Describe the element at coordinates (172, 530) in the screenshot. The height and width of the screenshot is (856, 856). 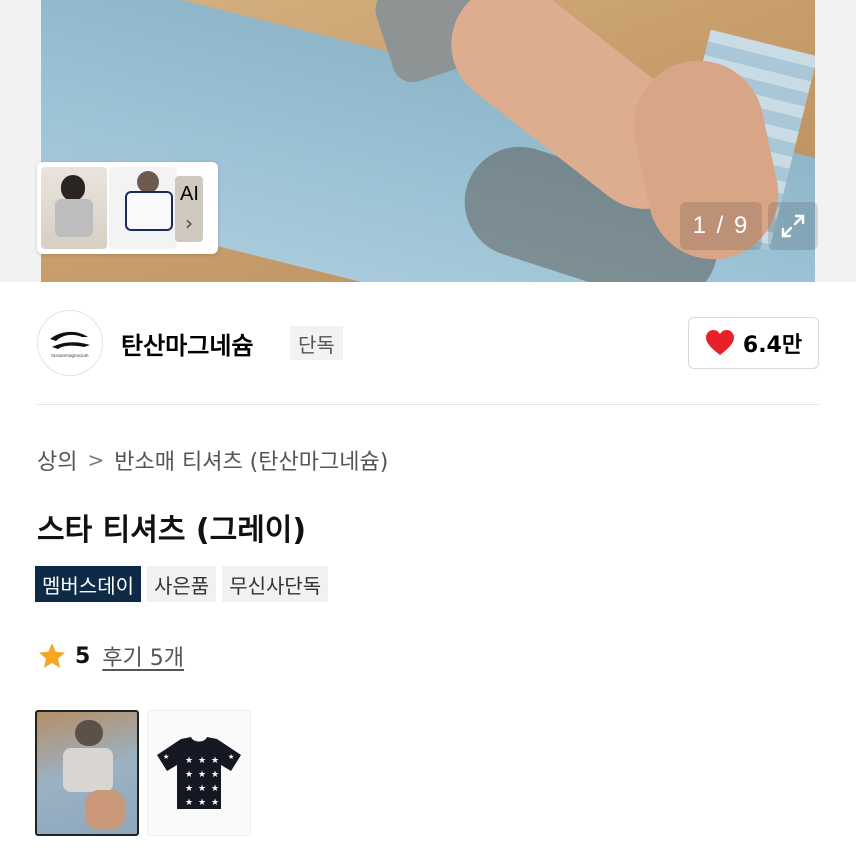
I see `product-title: 스타 티셔츠 (그레이)` at that location.